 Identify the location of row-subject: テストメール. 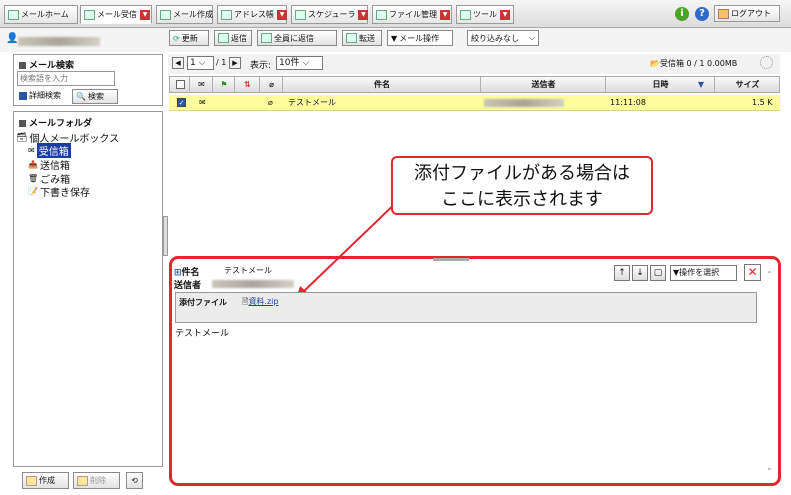
(312, 102).